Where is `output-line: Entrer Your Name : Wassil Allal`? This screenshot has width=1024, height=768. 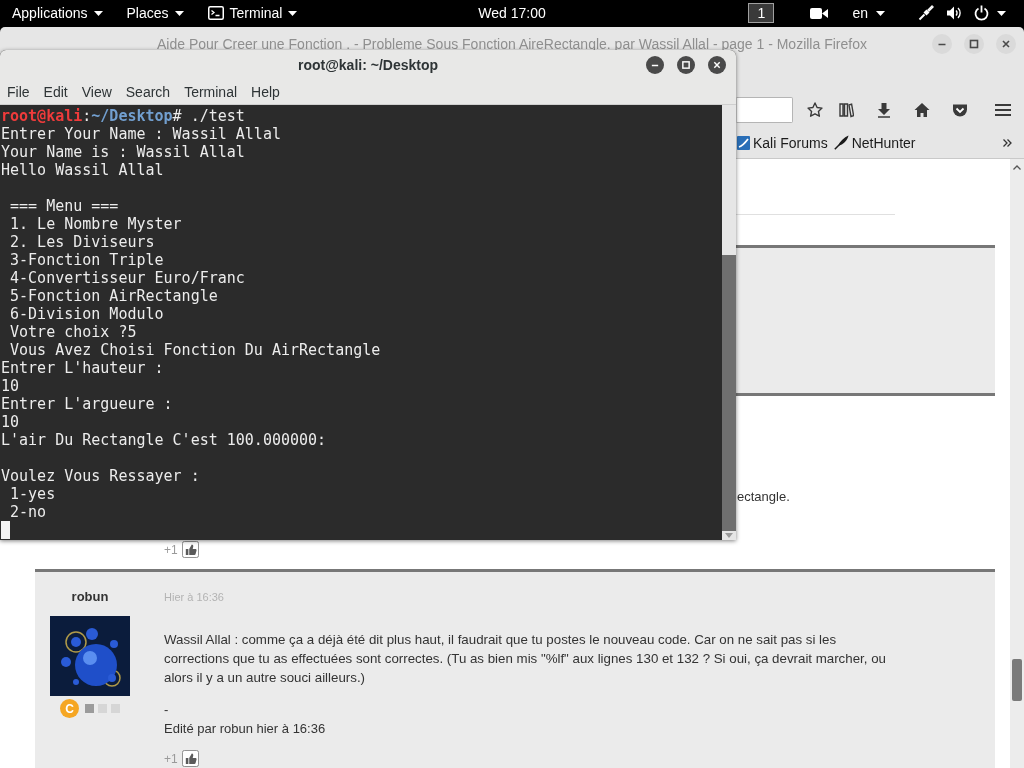 output-line: Entrer Your Name : Wassil Allal is located at coordinates (141, 134).